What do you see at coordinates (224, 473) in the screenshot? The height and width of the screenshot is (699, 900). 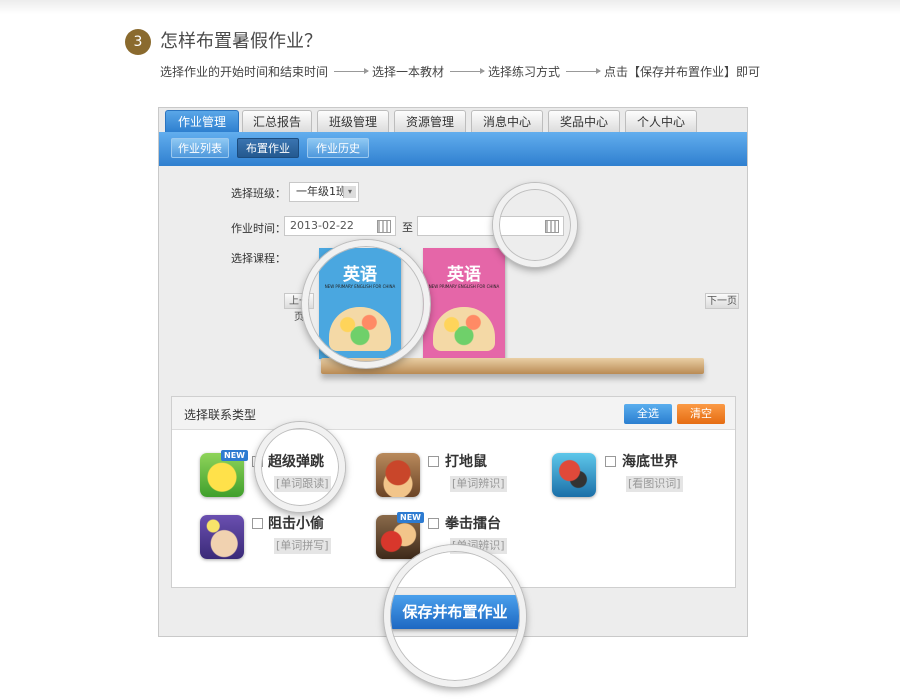 I see `chick-game-icon: NEW` at bounding box center [224, 473].